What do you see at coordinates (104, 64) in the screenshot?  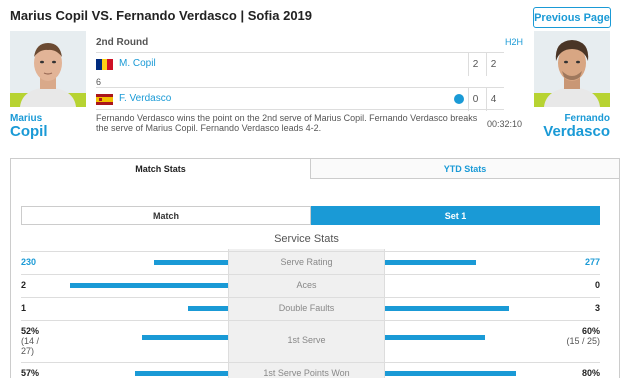 I see `romania-flag-icon` at bounding box center [104, 64].